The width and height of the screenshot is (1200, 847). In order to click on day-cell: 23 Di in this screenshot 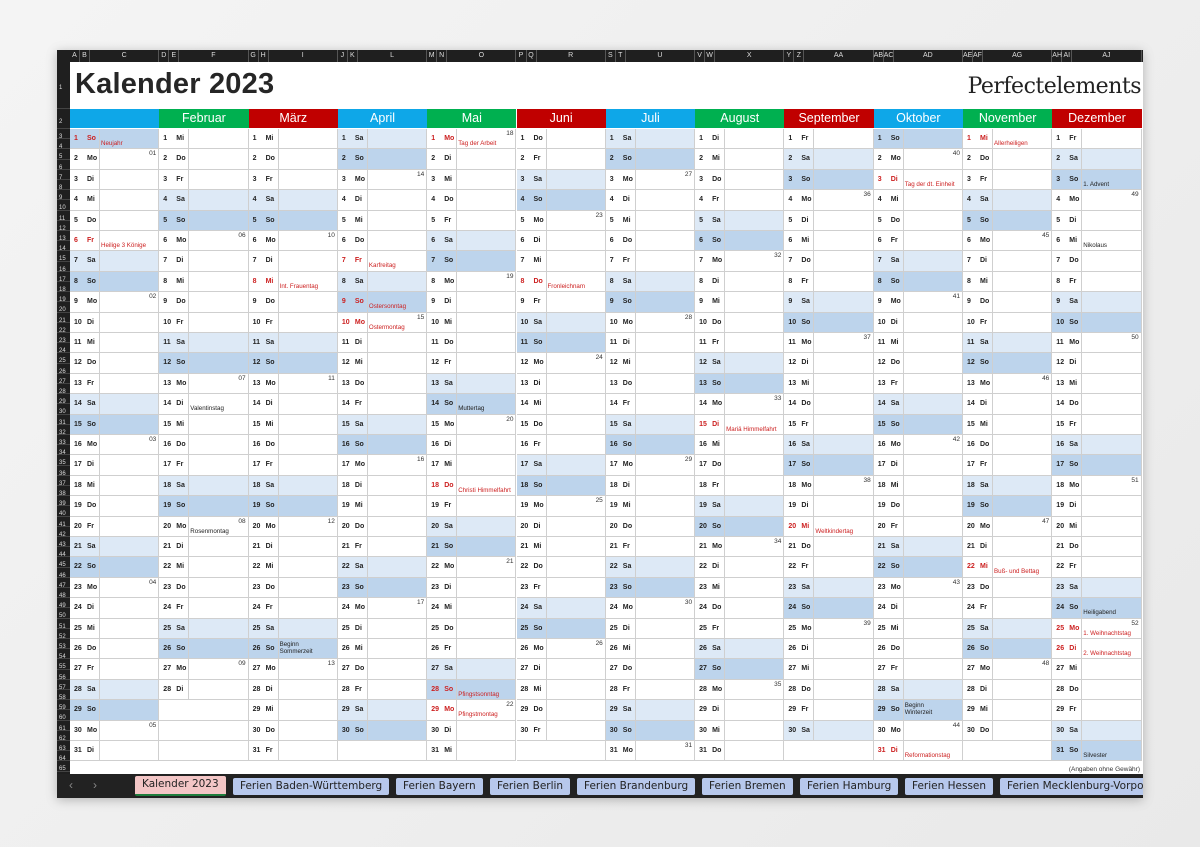, I will do `click(472, 588)`.